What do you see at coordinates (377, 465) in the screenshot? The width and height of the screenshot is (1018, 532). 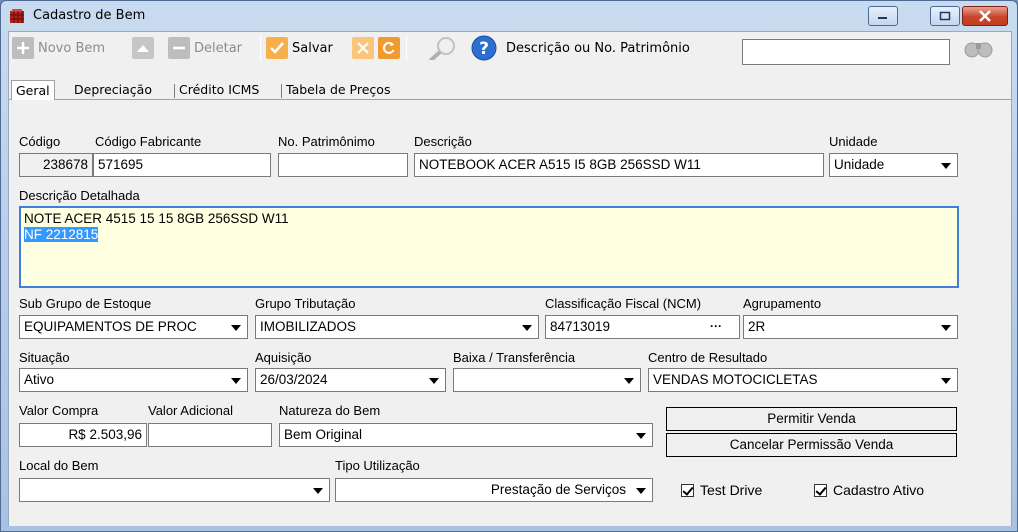 I see `tipo-utilizacao-label: Tipo Utilização` at bounding box center [377, 465].